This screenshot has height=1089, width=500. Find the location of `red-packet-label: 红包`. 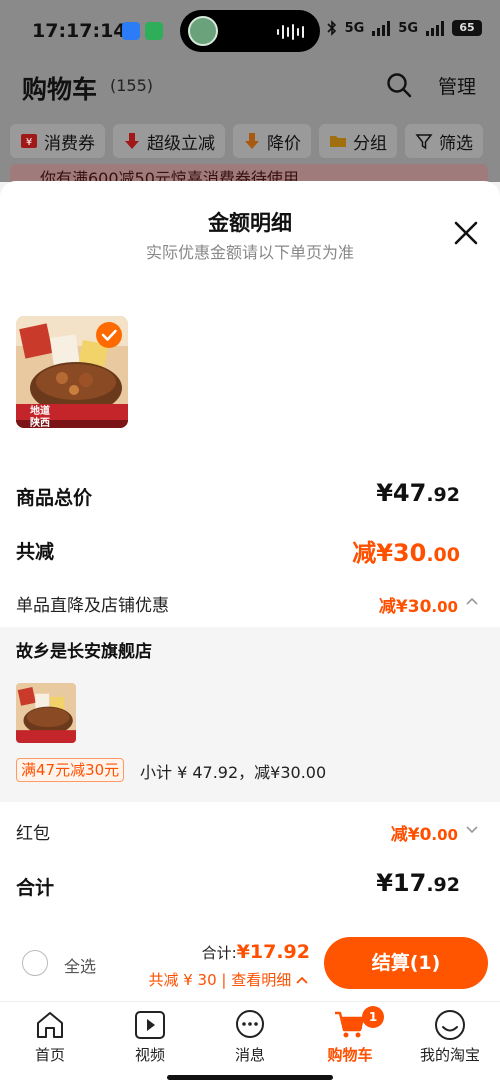

red-packet-label: 红包 is located at coordinates (33, 834).